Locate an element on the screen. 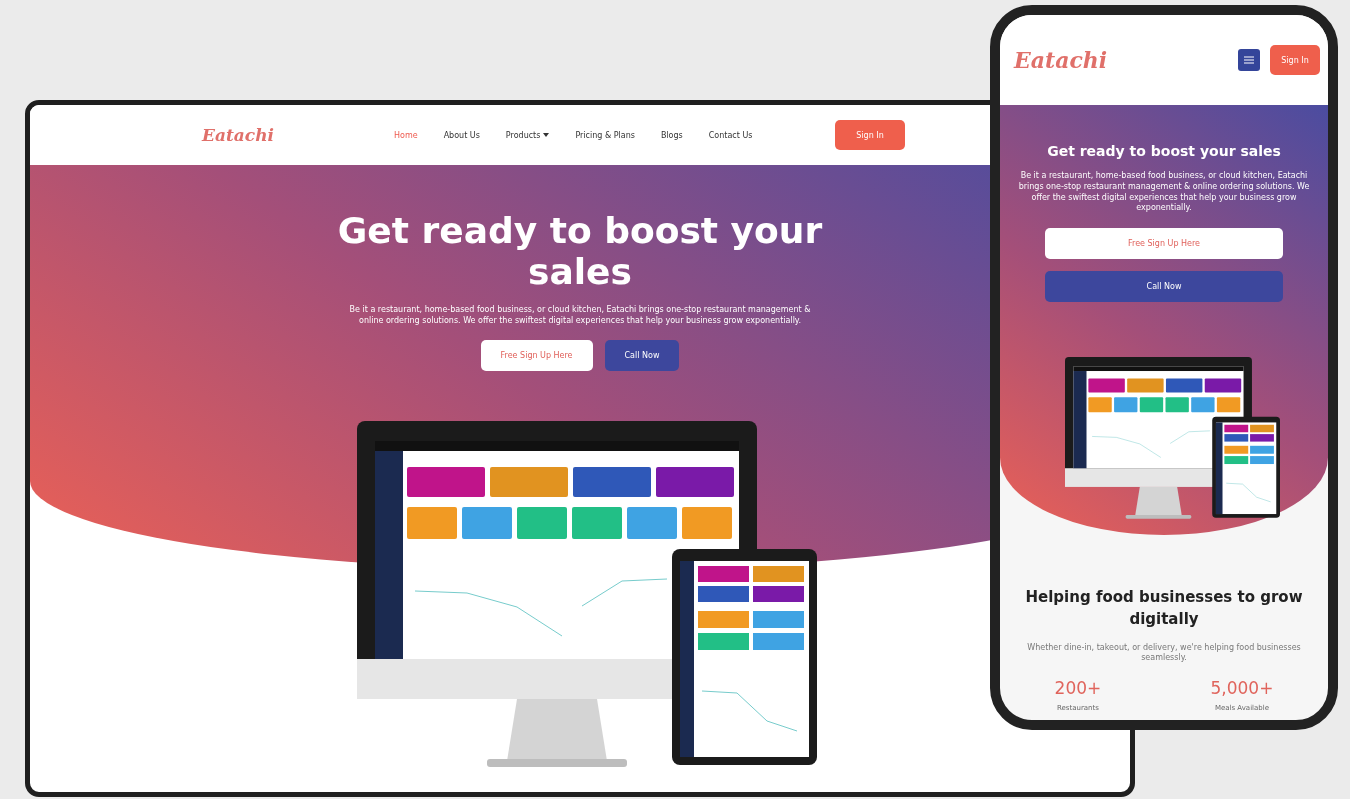  menu-icon is located at coordinates (1249, 60).